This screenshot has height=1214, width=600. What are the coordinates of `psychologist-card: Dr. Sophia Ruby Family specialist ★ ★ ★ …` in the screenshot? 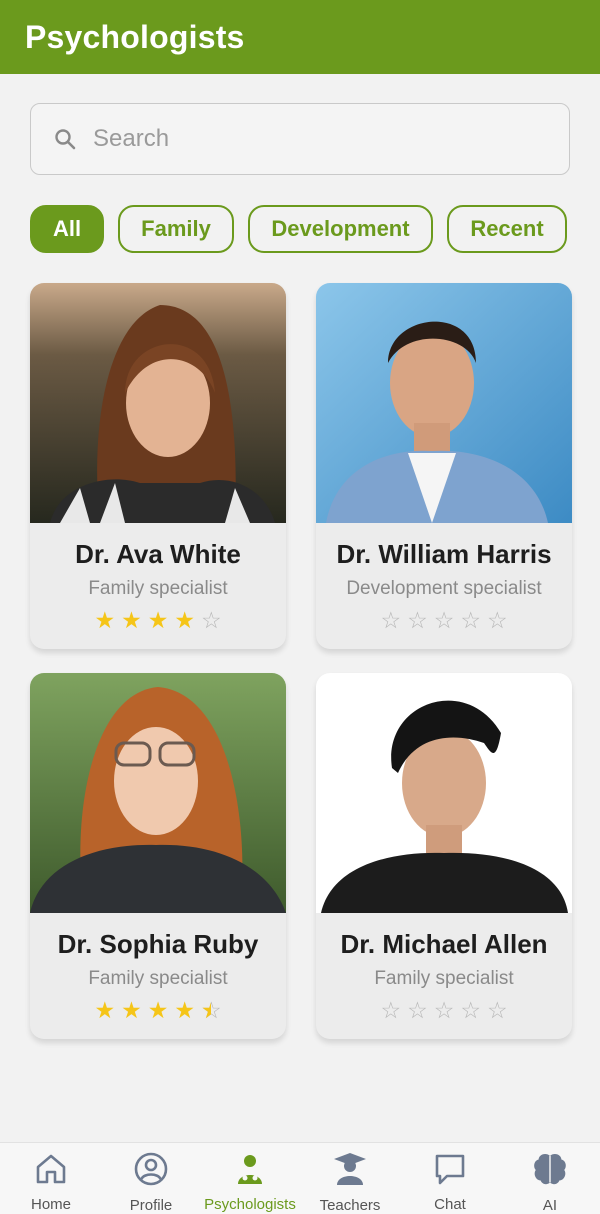 It's located at (158, 856).